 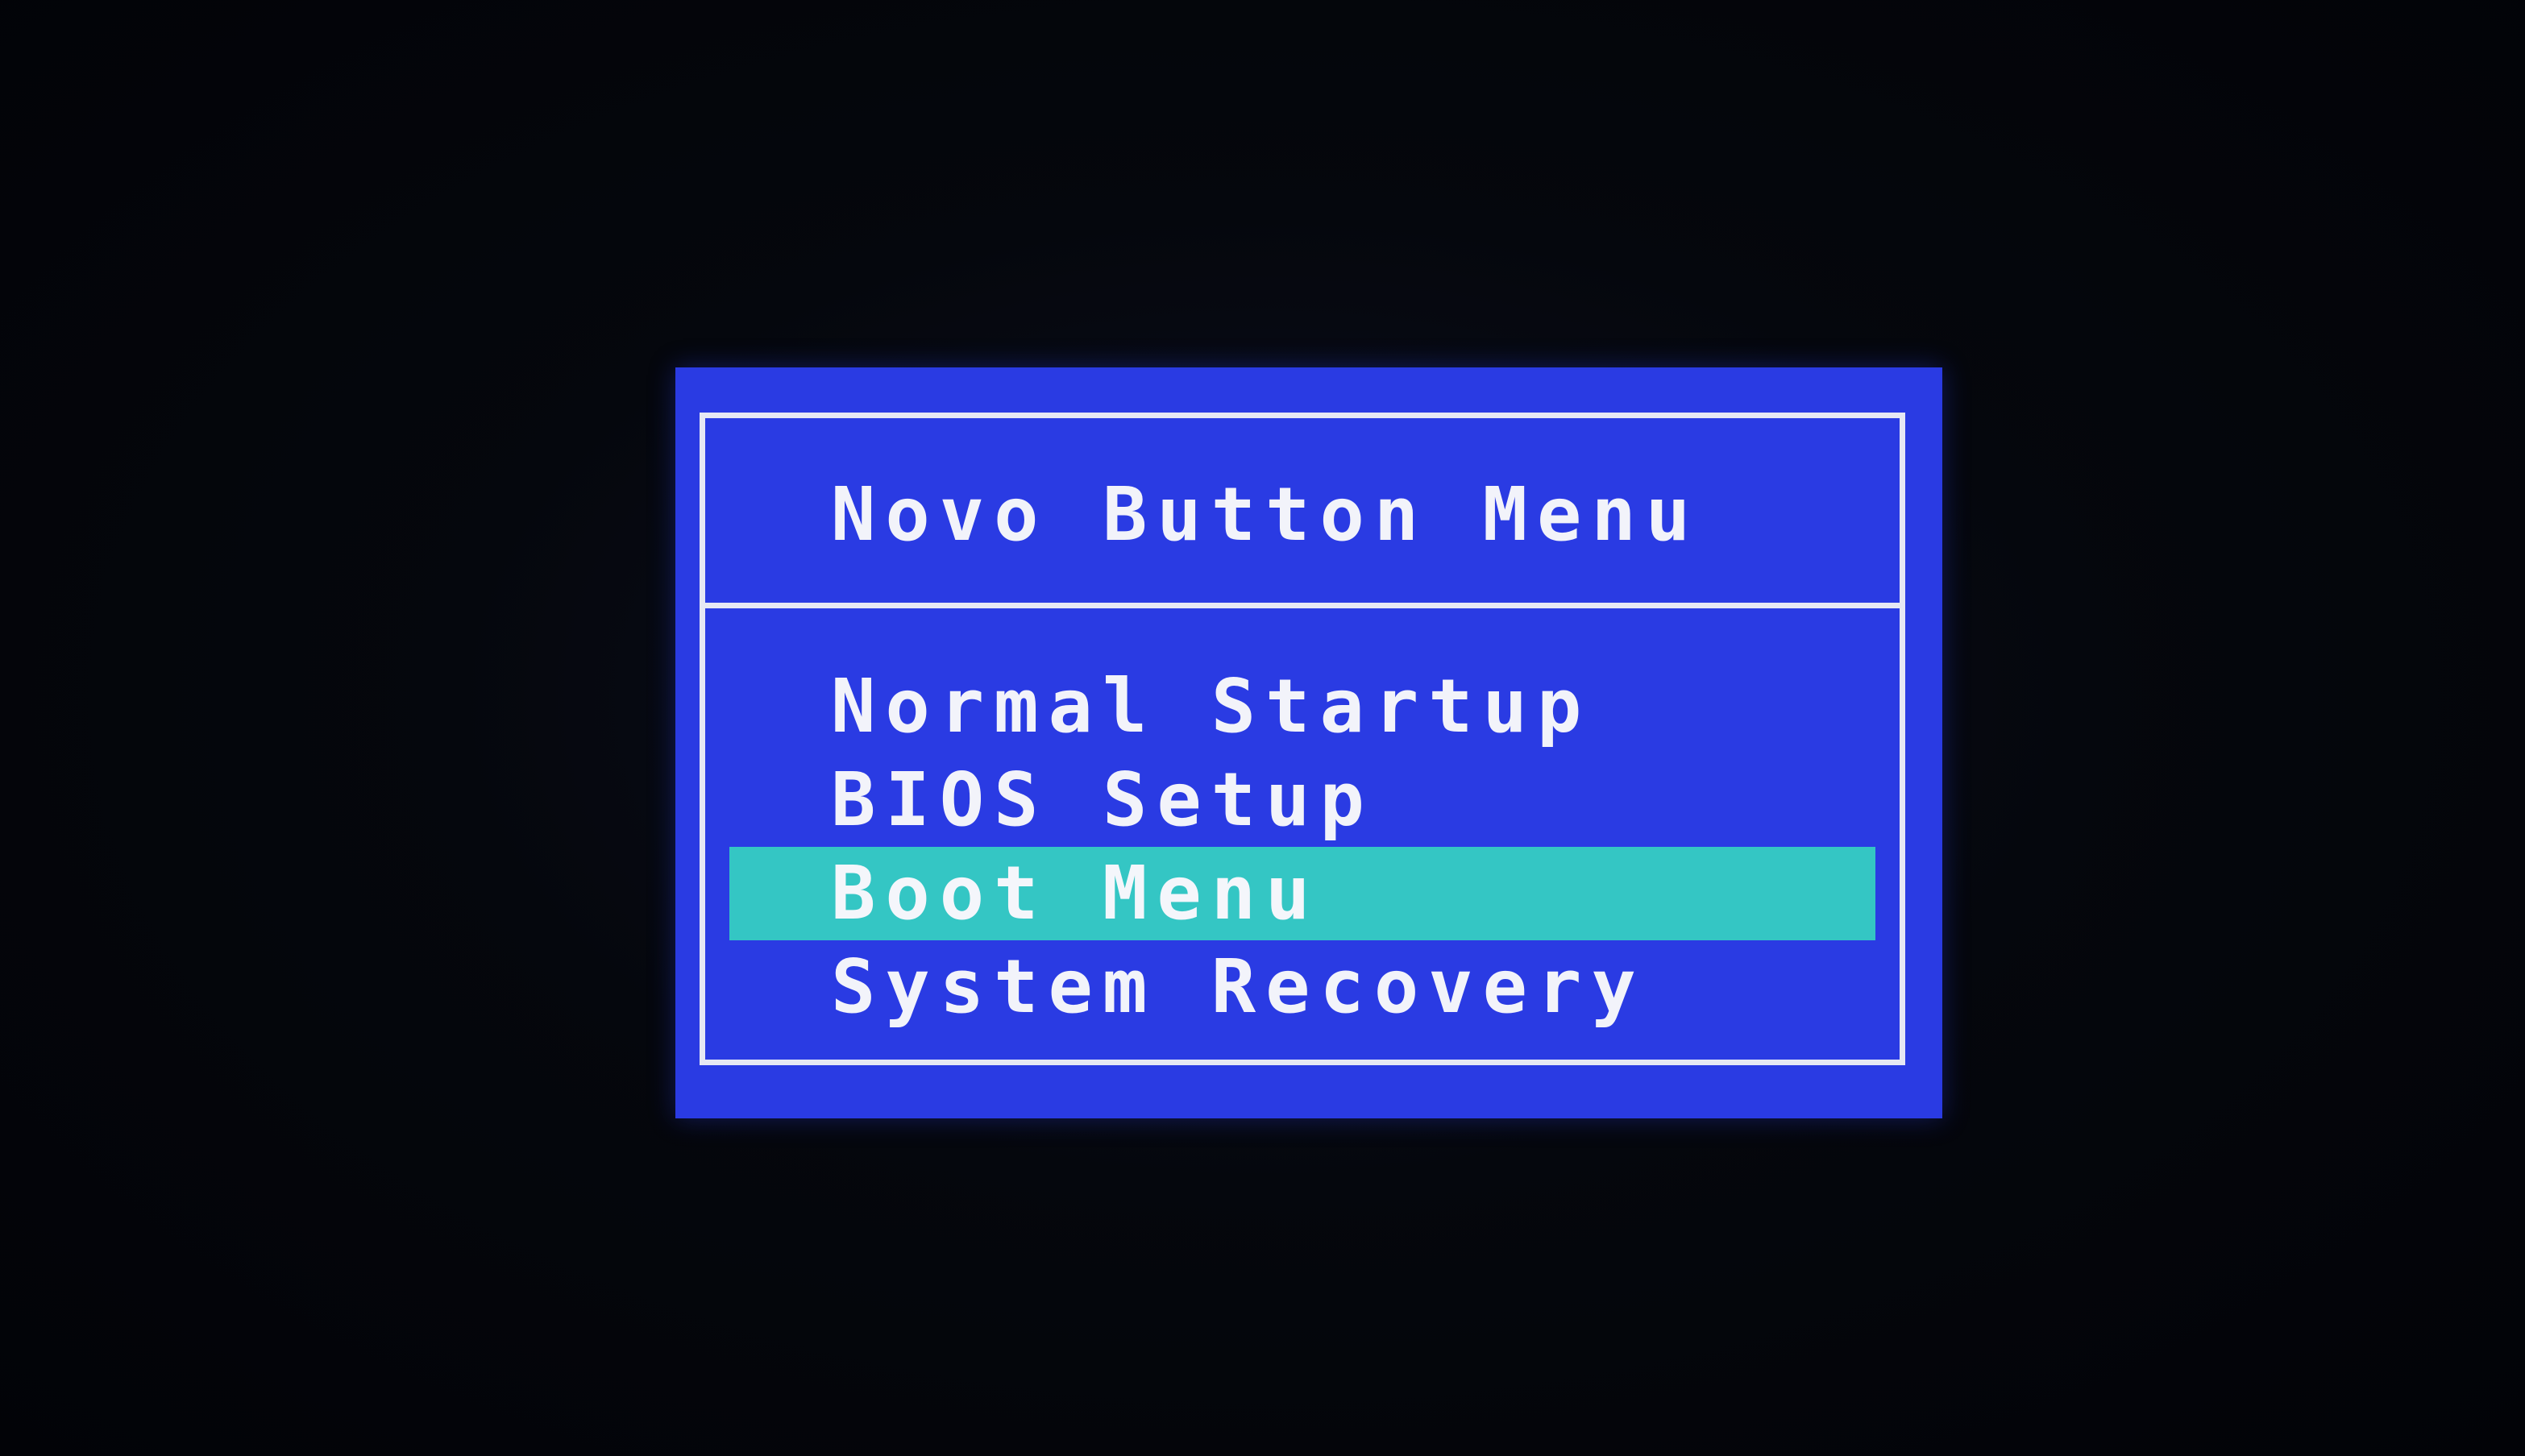 What do you see at coordinates (1302, 987) in the screenshot?
I see `menu-item-system-recovery: System Recovery` at bounding box center [1302, 987].